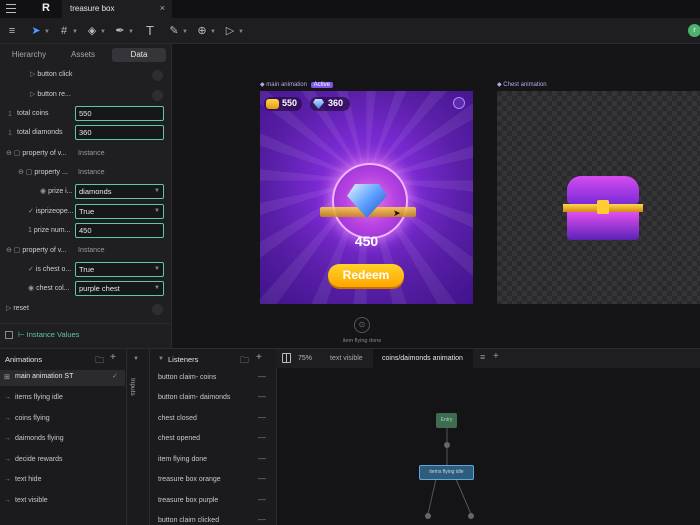 This screenshot has height=525, width=700. What do you see at coordinates (350, 9) in the screenshot?
I see `title-bar: R treasure box ×` at bounding box center [350, 9].